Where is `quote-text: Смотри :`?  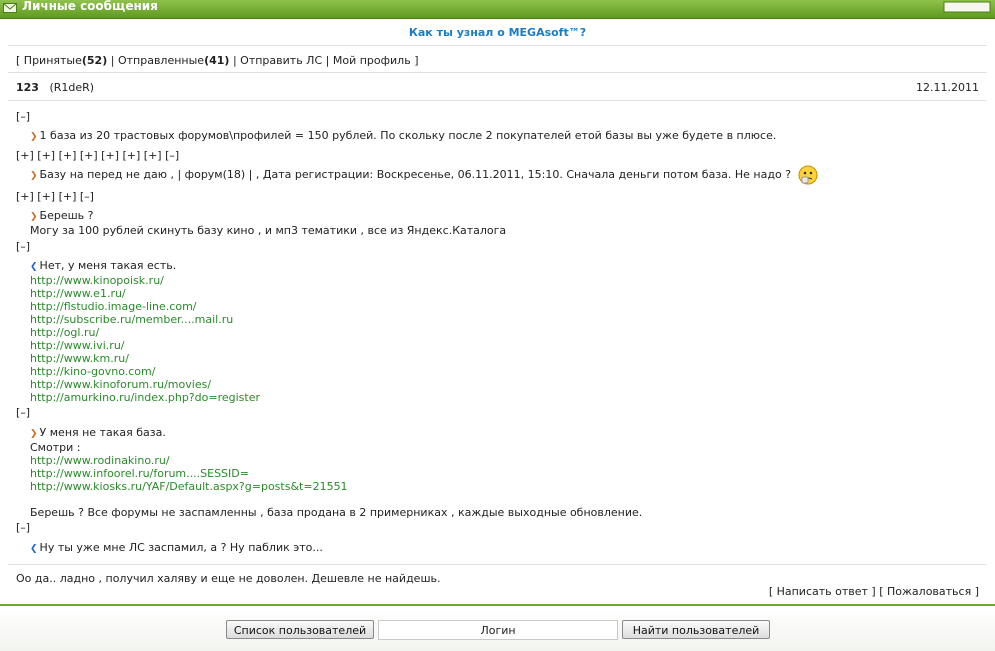 quote-text: Смотри : is located at coordinates (55, 447).